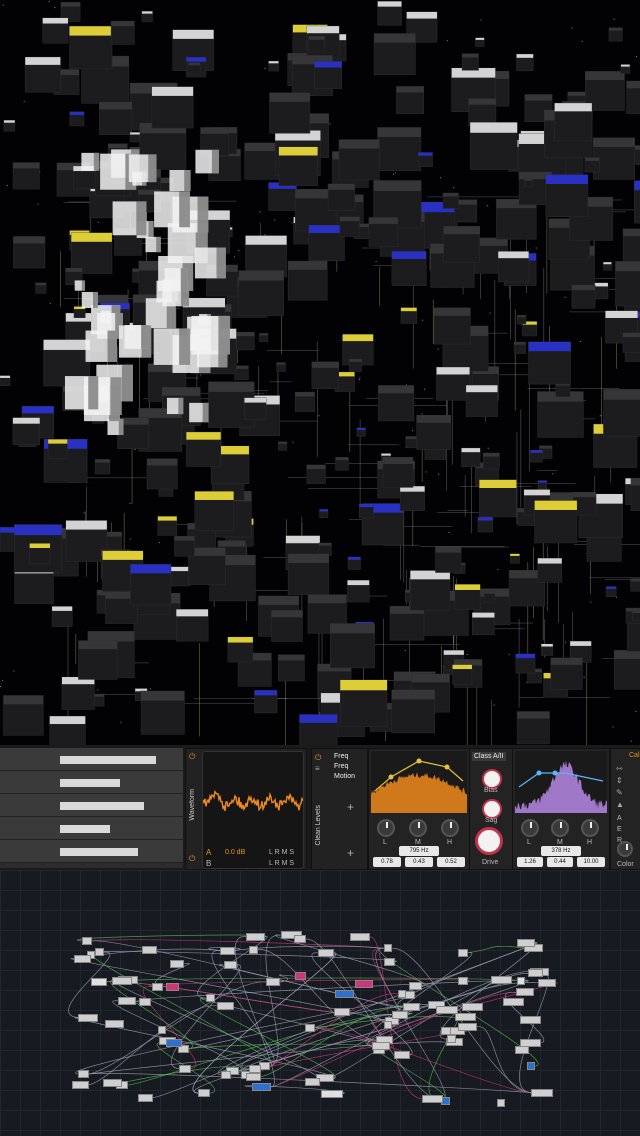 The height and width of the screenshot is (1136, 640). Describe the element at coordinates (344, 776) in the screenshot. I see `macro-motion: Motion` at that location.